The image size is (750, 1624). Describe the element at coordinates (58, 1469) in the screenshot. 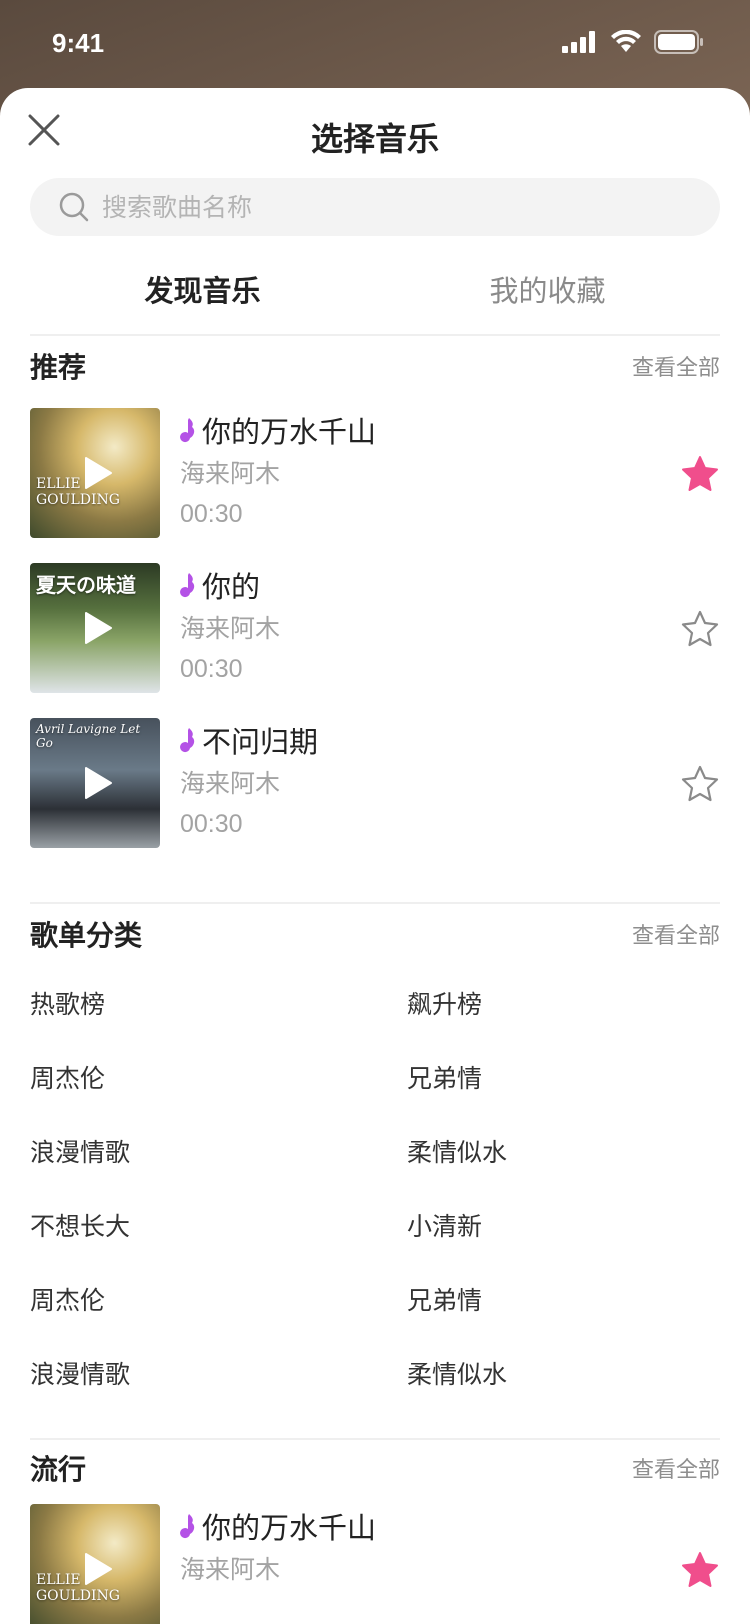

I see `section-title: 流行` at that location.